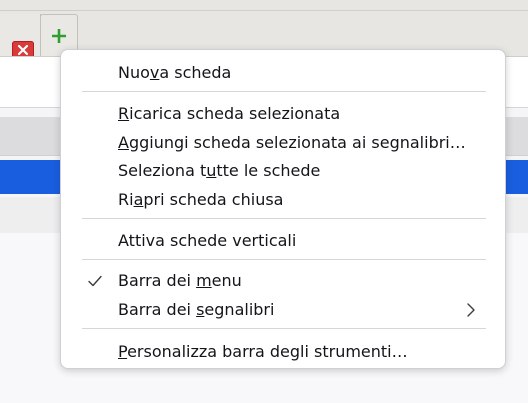 This screenshot has width=528, height=403. What do you see at coordinates (196, 309) in the screenshot?
I see `menu-item-label: Barra dei segnalibri` at bounding box center [196, 309].